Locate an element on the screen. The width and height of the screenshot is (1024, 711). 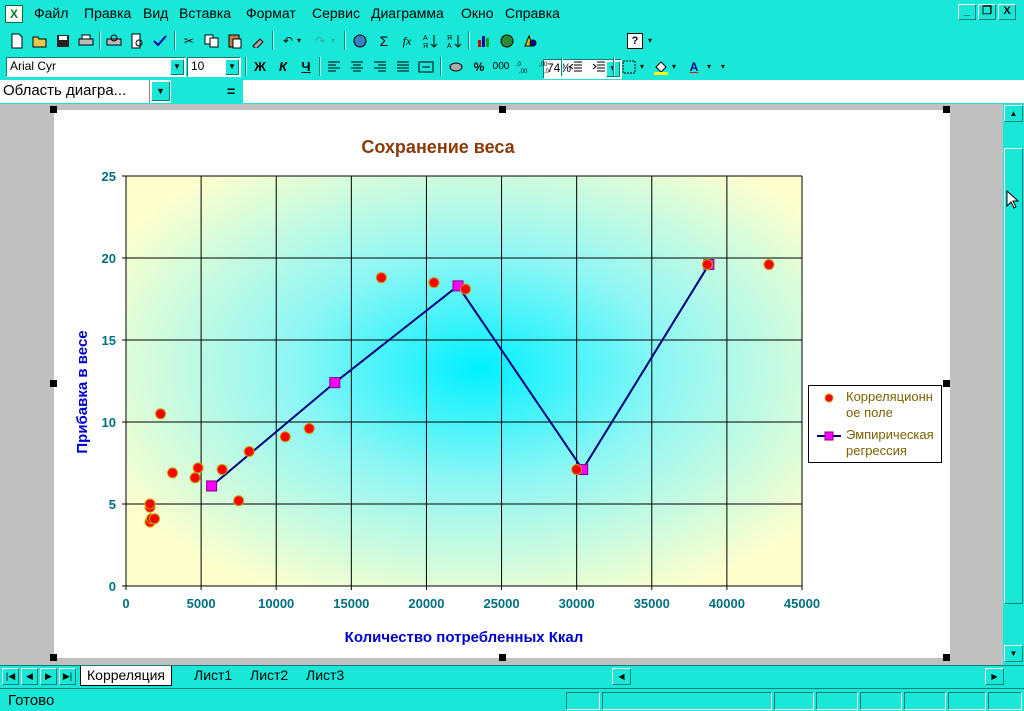
menu-chart: Диаграмма is located at coordinates (407, 13).